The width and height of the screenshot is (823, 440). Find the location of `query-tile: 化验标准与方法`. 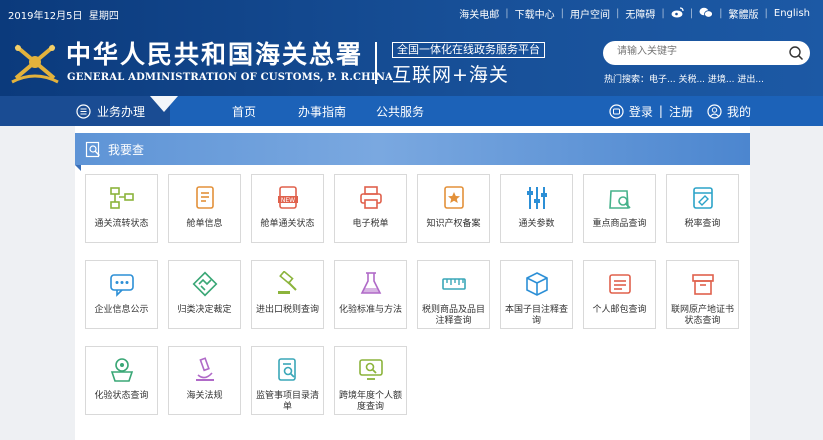

query-tile: 化验标准与方法 is located at coordinates (370, 294).